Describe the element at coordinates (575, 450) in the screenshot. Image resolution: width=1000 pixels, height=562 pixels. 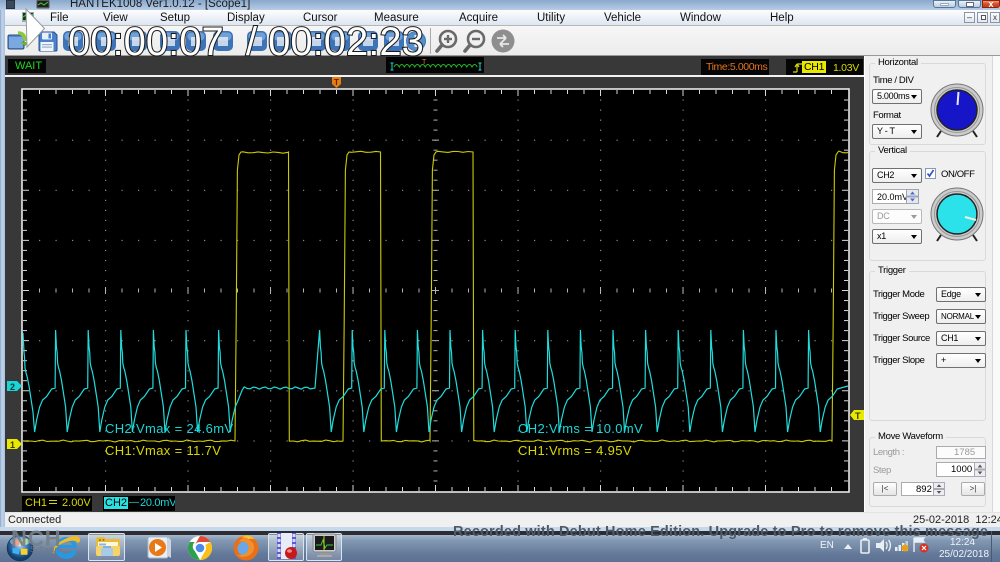
I see `svg-text: CH1:Vrms = 4.95V` at that location.